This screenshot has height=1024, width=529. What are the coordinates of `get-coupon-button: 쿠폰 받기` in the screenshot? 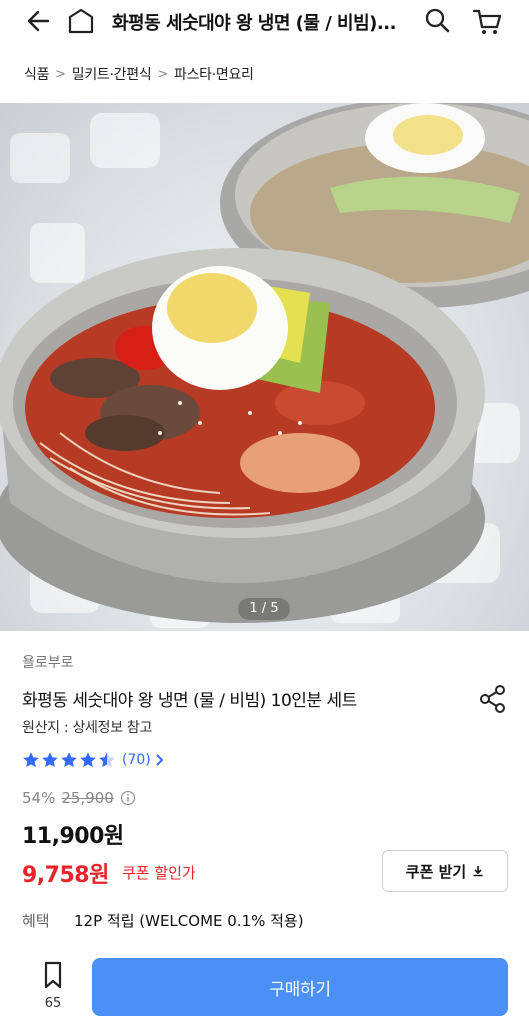 It's located at (445, 871).